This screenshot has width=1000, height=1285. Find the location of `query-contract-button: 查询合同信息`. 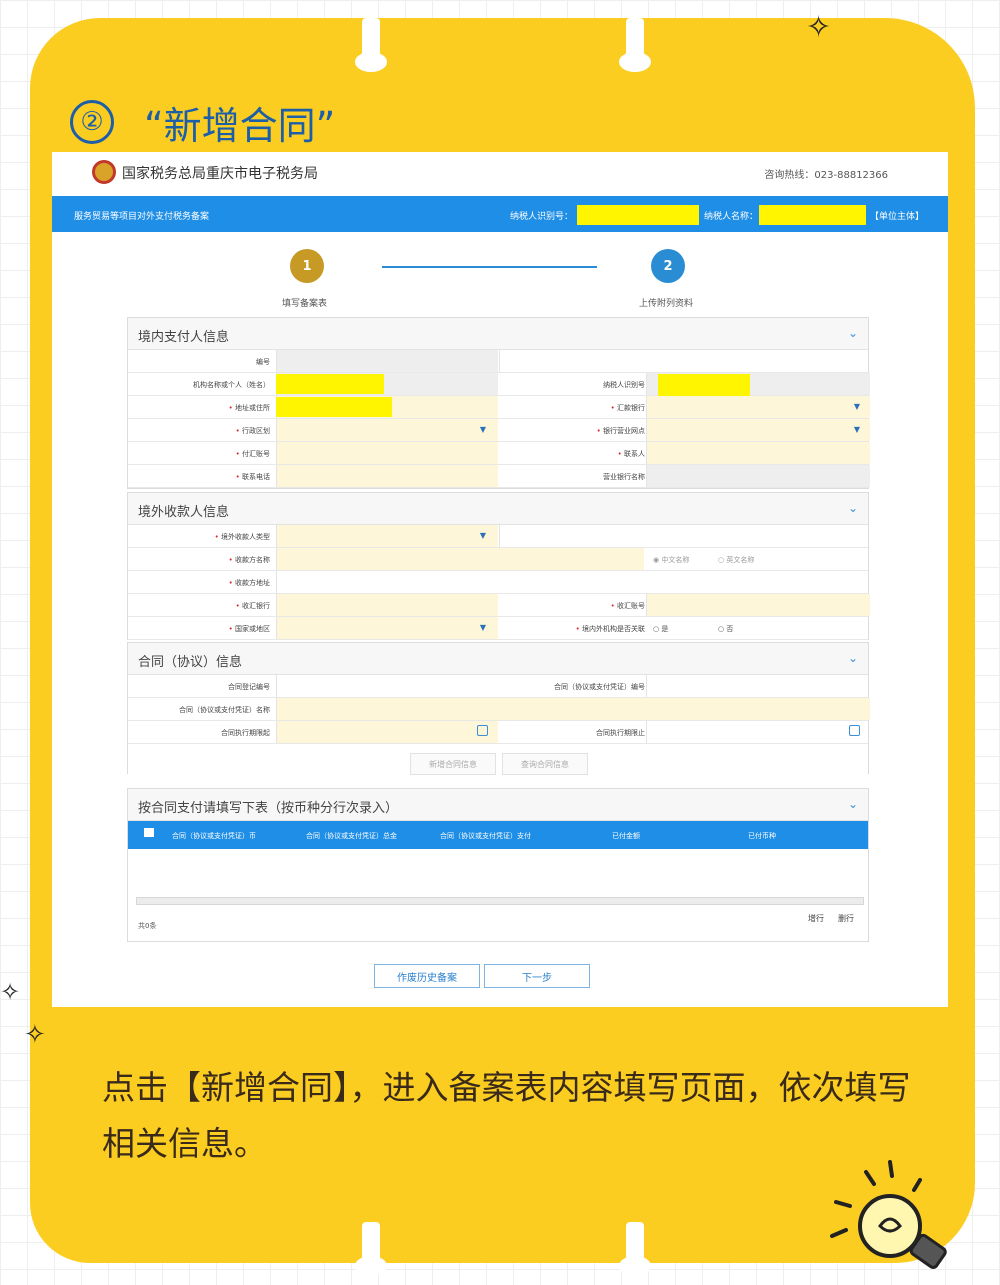

query-contract-button: 查询合同信息 is located at coordinates (545, 764).